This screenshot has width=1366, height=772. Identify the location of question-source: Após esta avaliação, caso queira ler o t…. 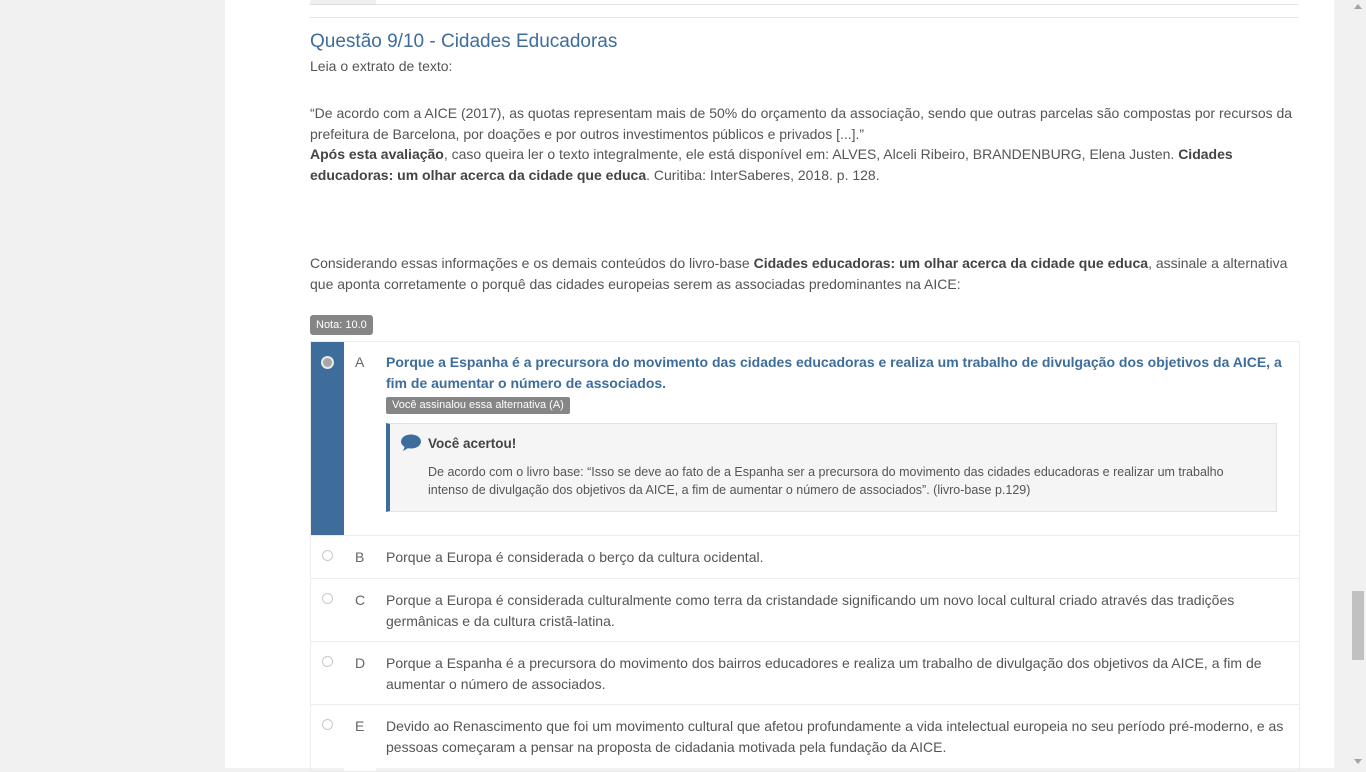
(771, 164).